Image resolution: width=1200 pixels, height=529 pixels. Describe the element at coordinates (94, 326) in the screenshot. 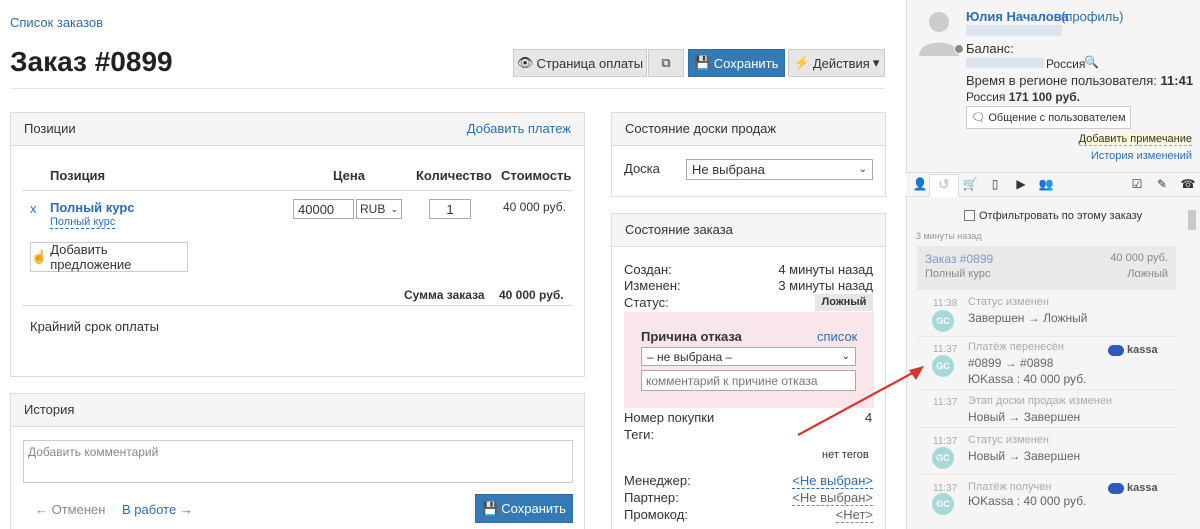

I see `payment-deadline-label: Крайний срок оплаты` at that location.